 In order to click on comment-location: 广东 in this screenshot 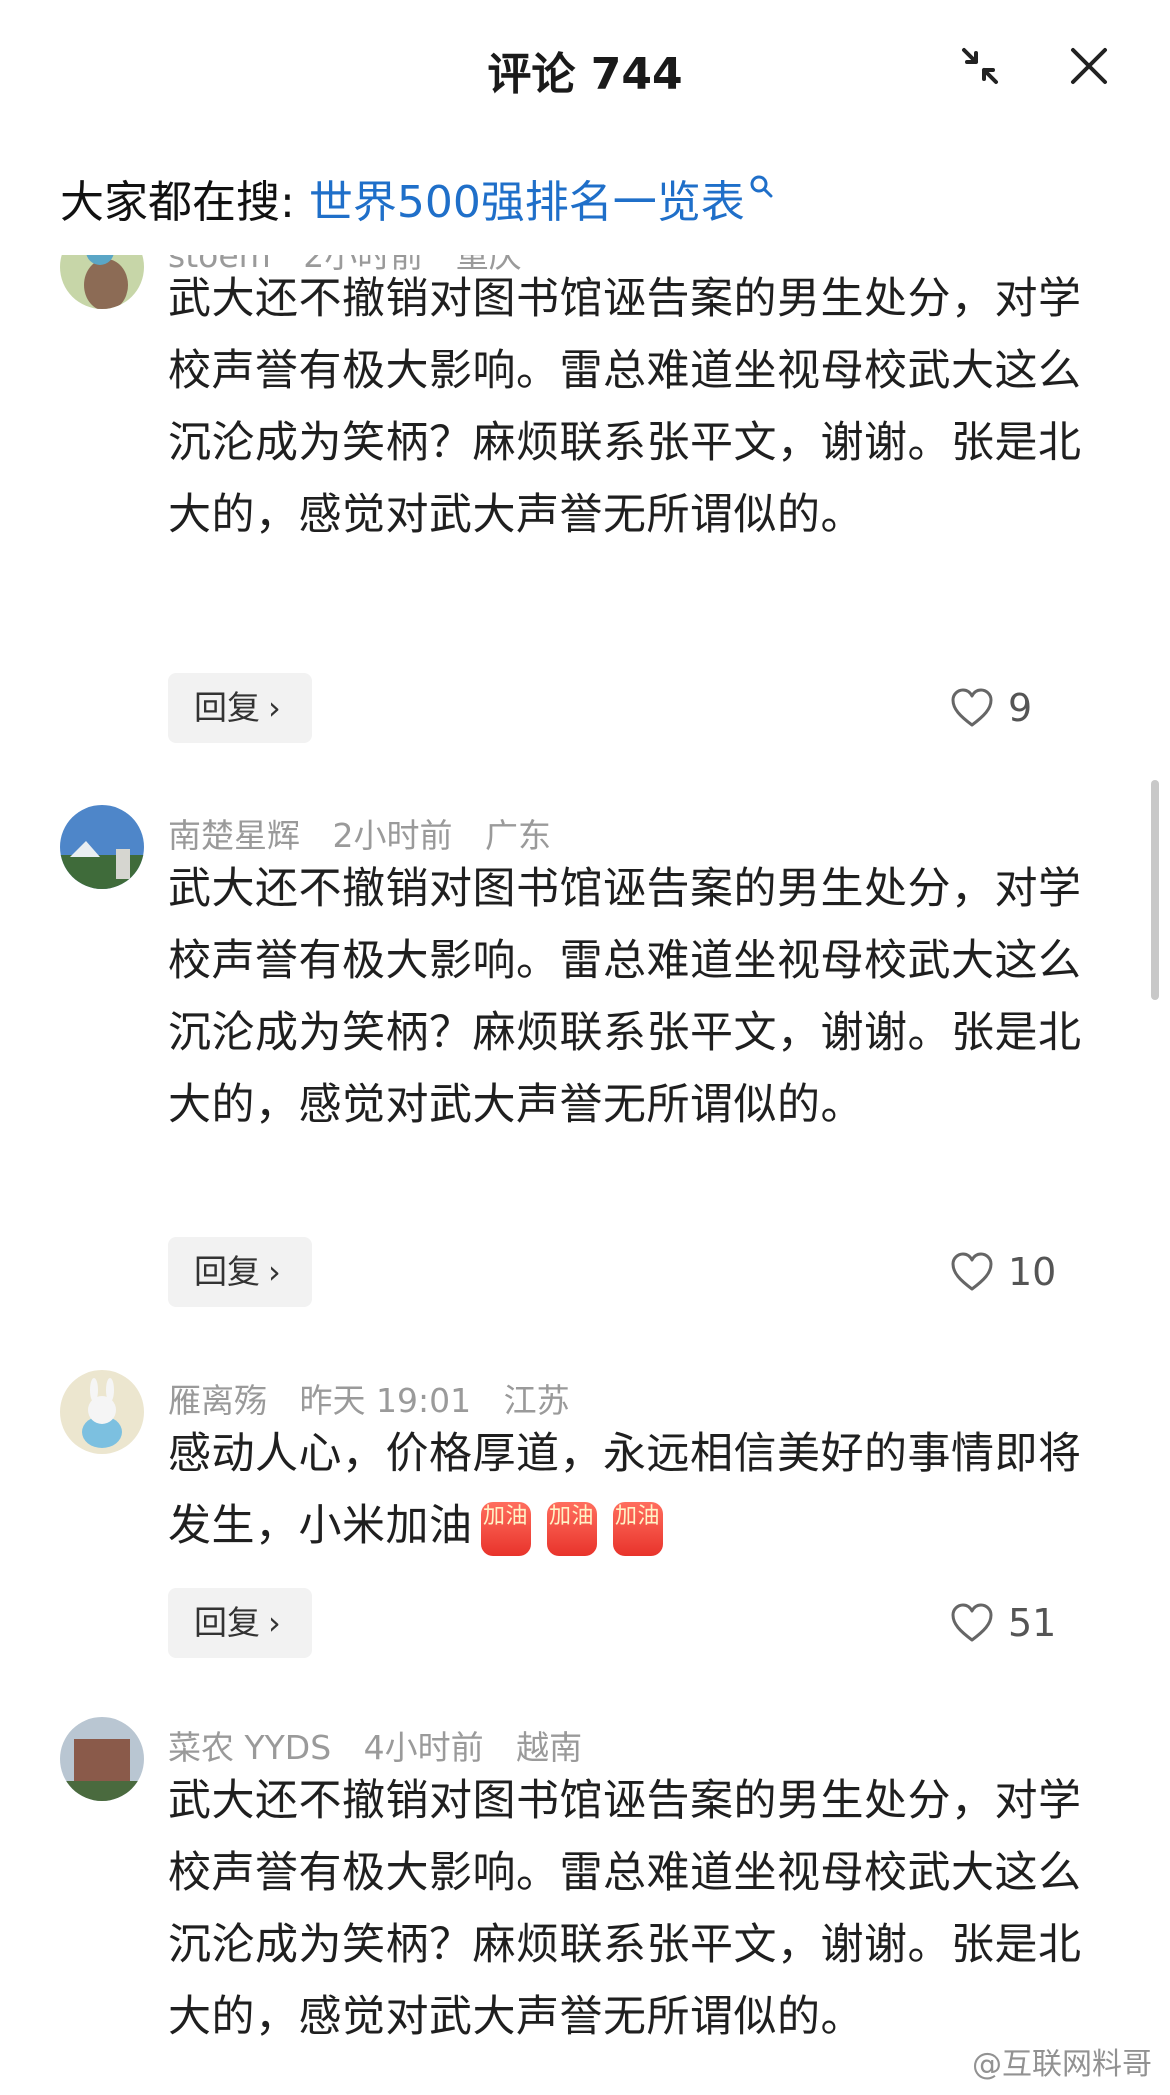, I will do `click(518, 835)`.